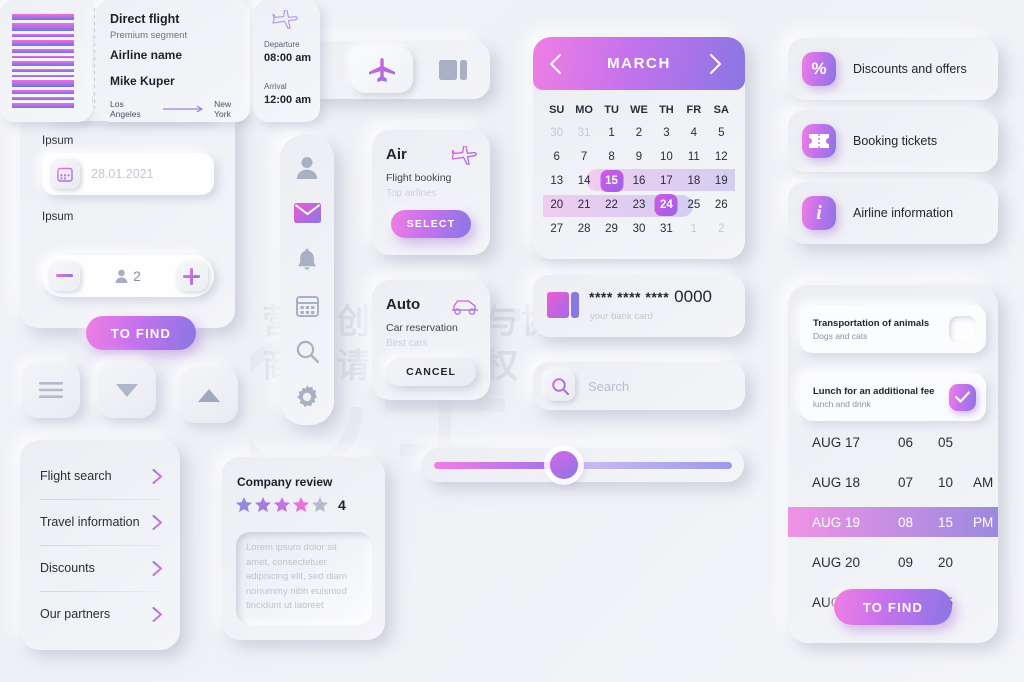  I want to click on dropdown-button, so click(127, 390).